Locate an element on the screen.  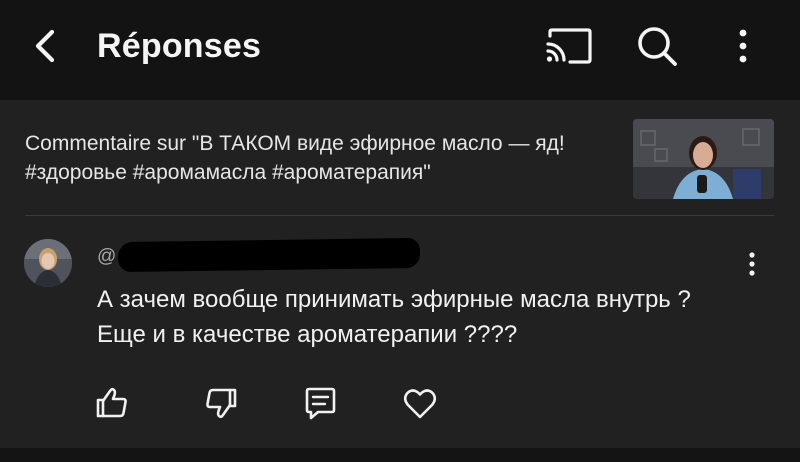
search-icon is located at coordinates (657, 46).